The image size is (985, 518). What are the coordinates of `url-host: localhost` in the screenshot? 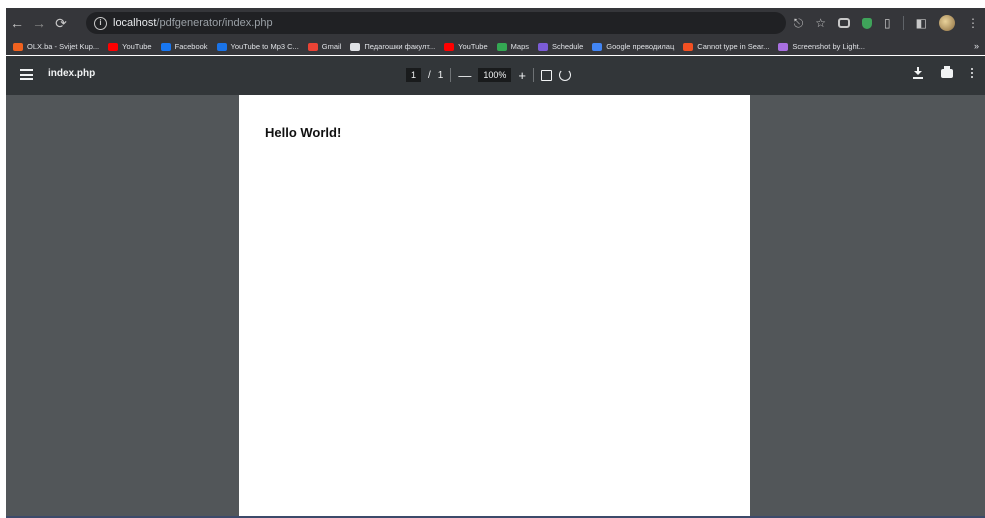 It's located at (135, 23).